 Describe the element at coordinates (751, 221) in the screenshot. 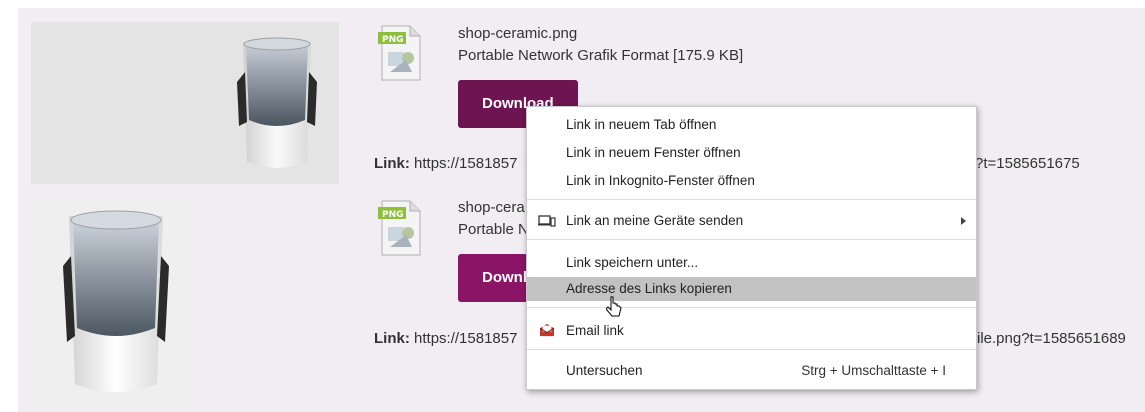

I see `menu-item-send-to-devices: Link an meine Geräte senden` at that location.